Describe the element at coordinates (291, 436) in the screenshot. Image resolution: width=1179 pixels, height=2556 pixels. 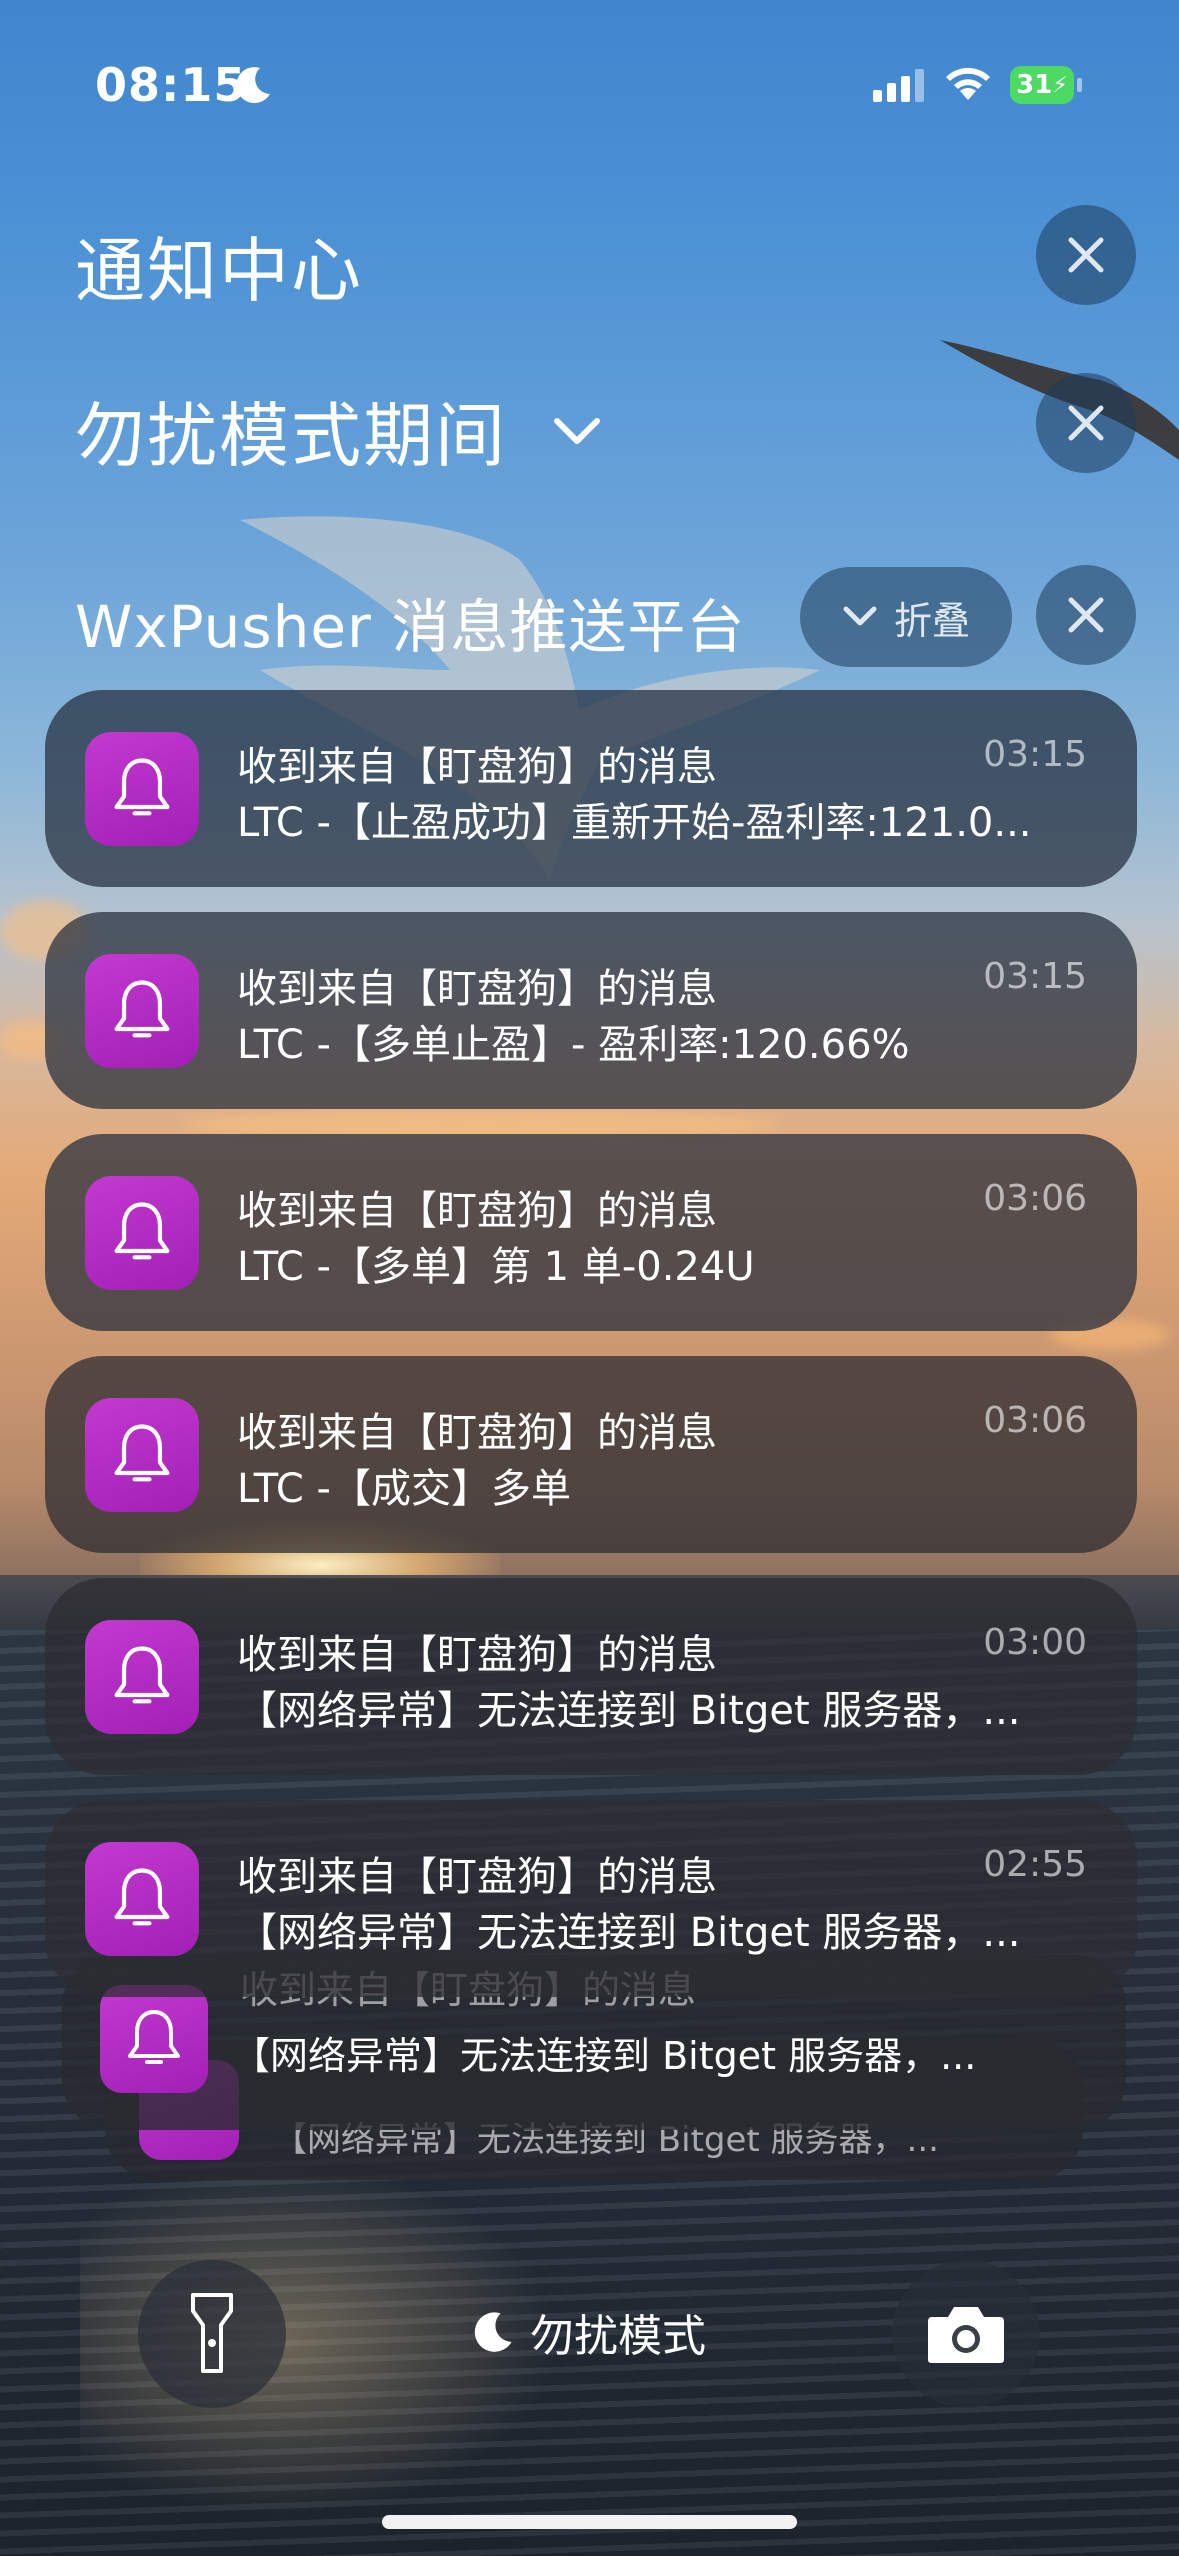
I see `focus-mode-heading-label: 勿扰模式期间` at that location.